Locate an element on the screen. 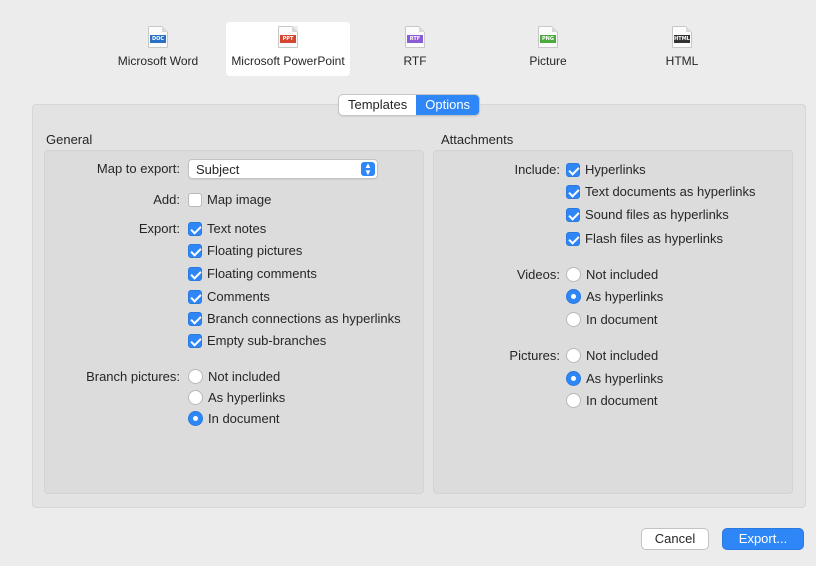  pictures-not-included-radio: Not included is located at coordinates (612, 355).